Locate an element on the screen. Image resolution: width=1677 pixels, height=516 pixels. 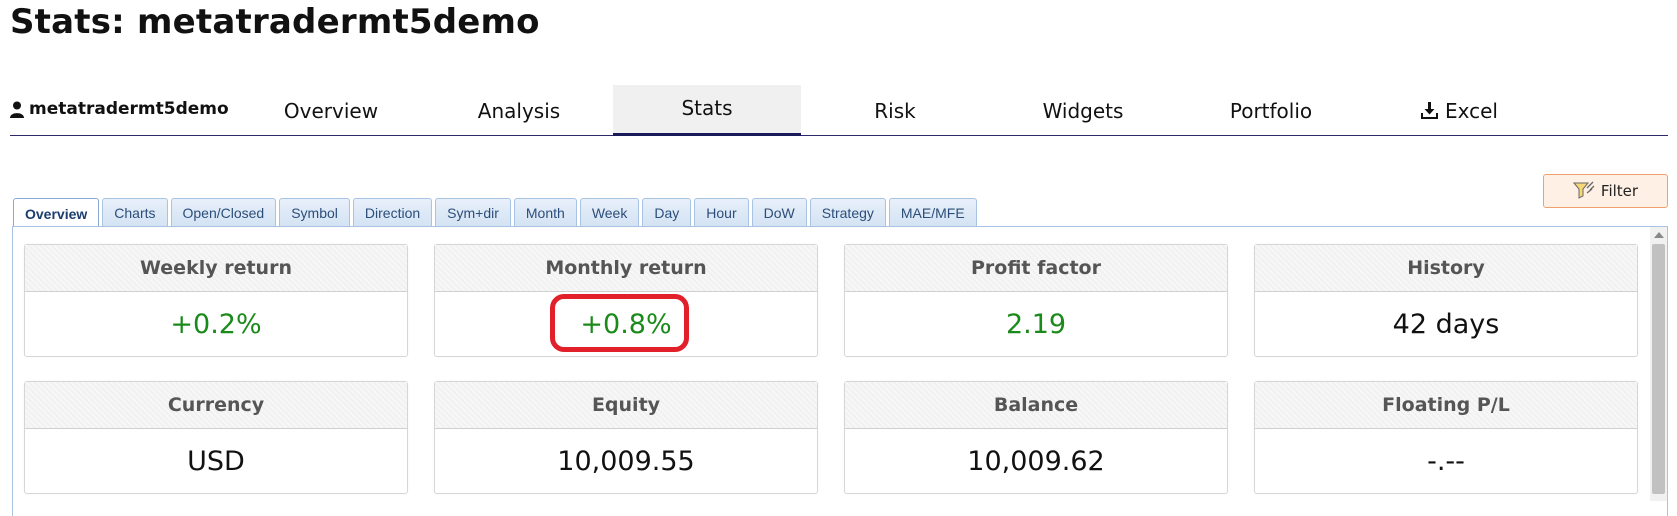
tab-label: Analysis is located at coordinates (519, 110).